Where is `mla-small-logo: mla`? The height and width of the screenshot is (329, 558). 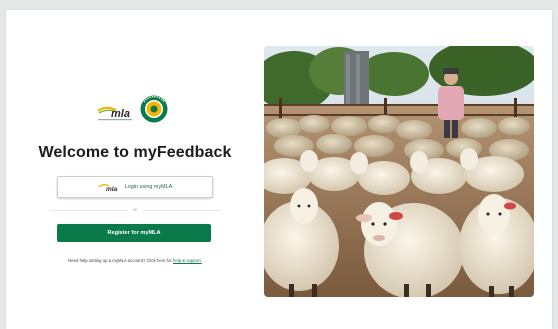
mla-small-logo: mla is located at coordinates (108, 187).